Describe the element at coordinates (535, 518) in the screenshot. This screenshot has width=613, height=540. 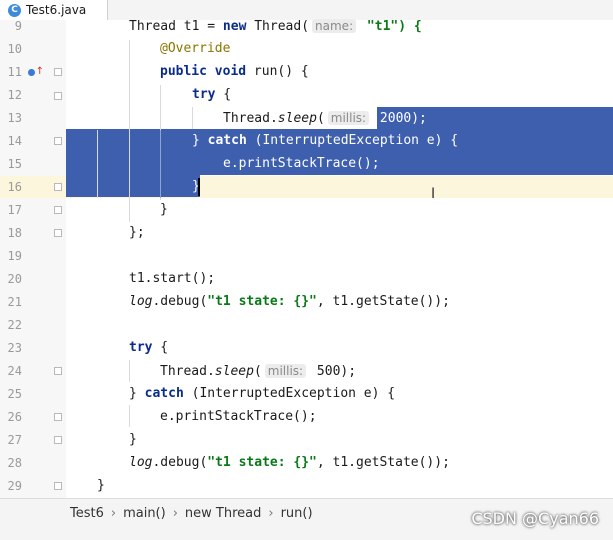
I see `watermark: CSDN @Cyan66` at that location.